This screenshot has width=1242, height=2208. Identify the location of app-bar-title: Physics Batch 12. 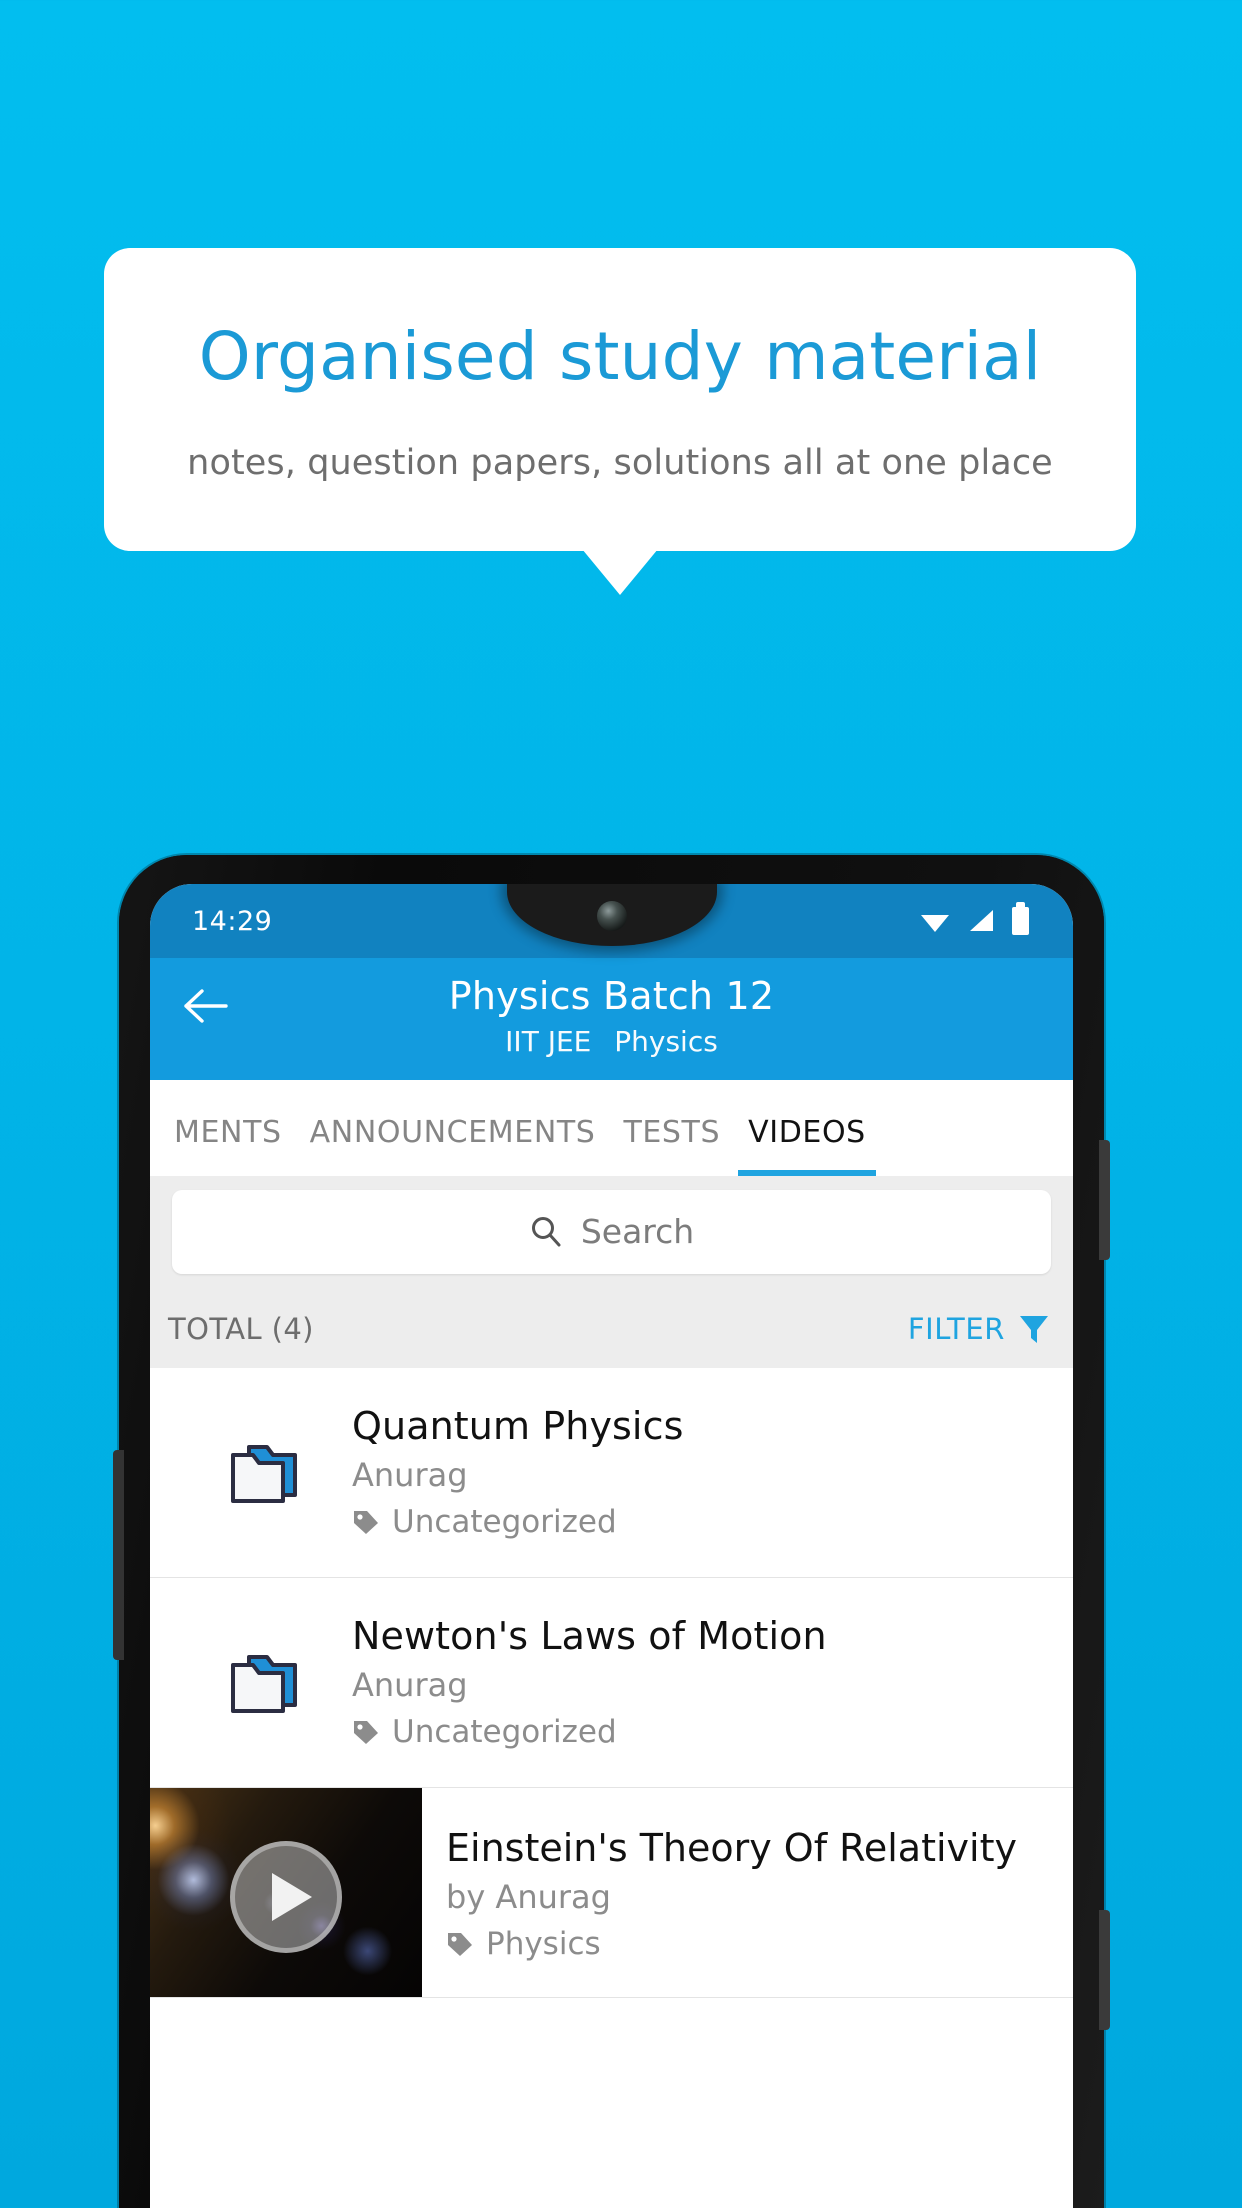
(611, 996).